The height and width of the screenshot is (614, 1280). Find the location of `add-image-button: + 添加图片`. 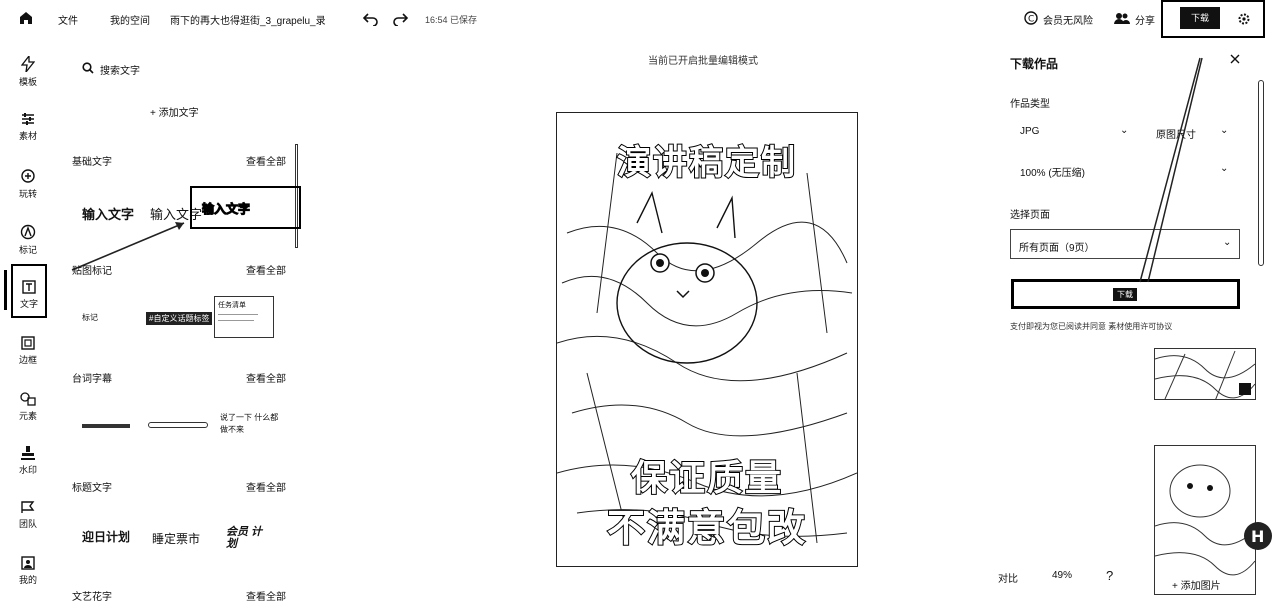

add-image-button: + 添加图片 is located at coordinates (1196, 584).